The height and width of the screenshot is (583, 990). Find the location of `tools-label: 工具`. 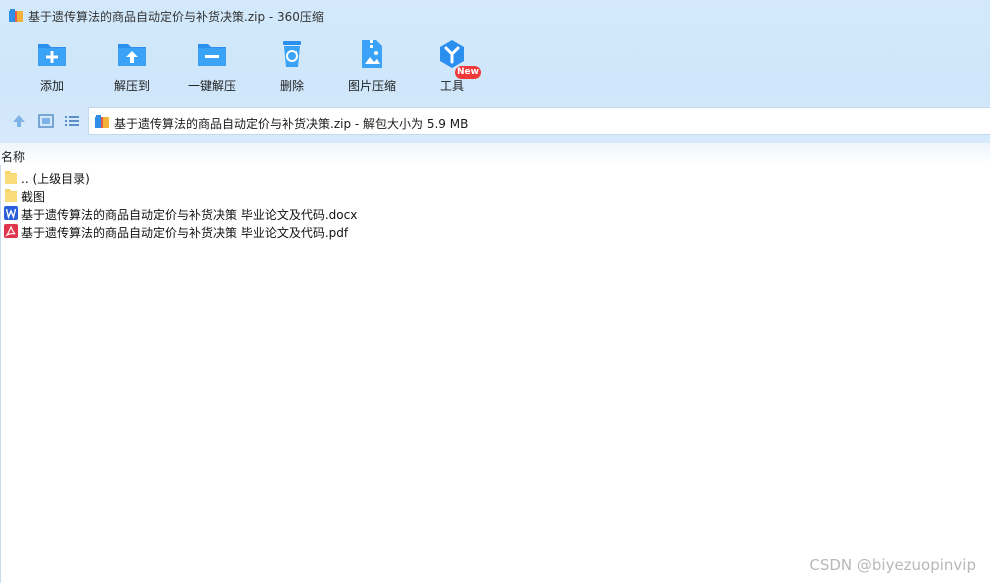

tools-label: 工具 is located at coordinates (451, 86).